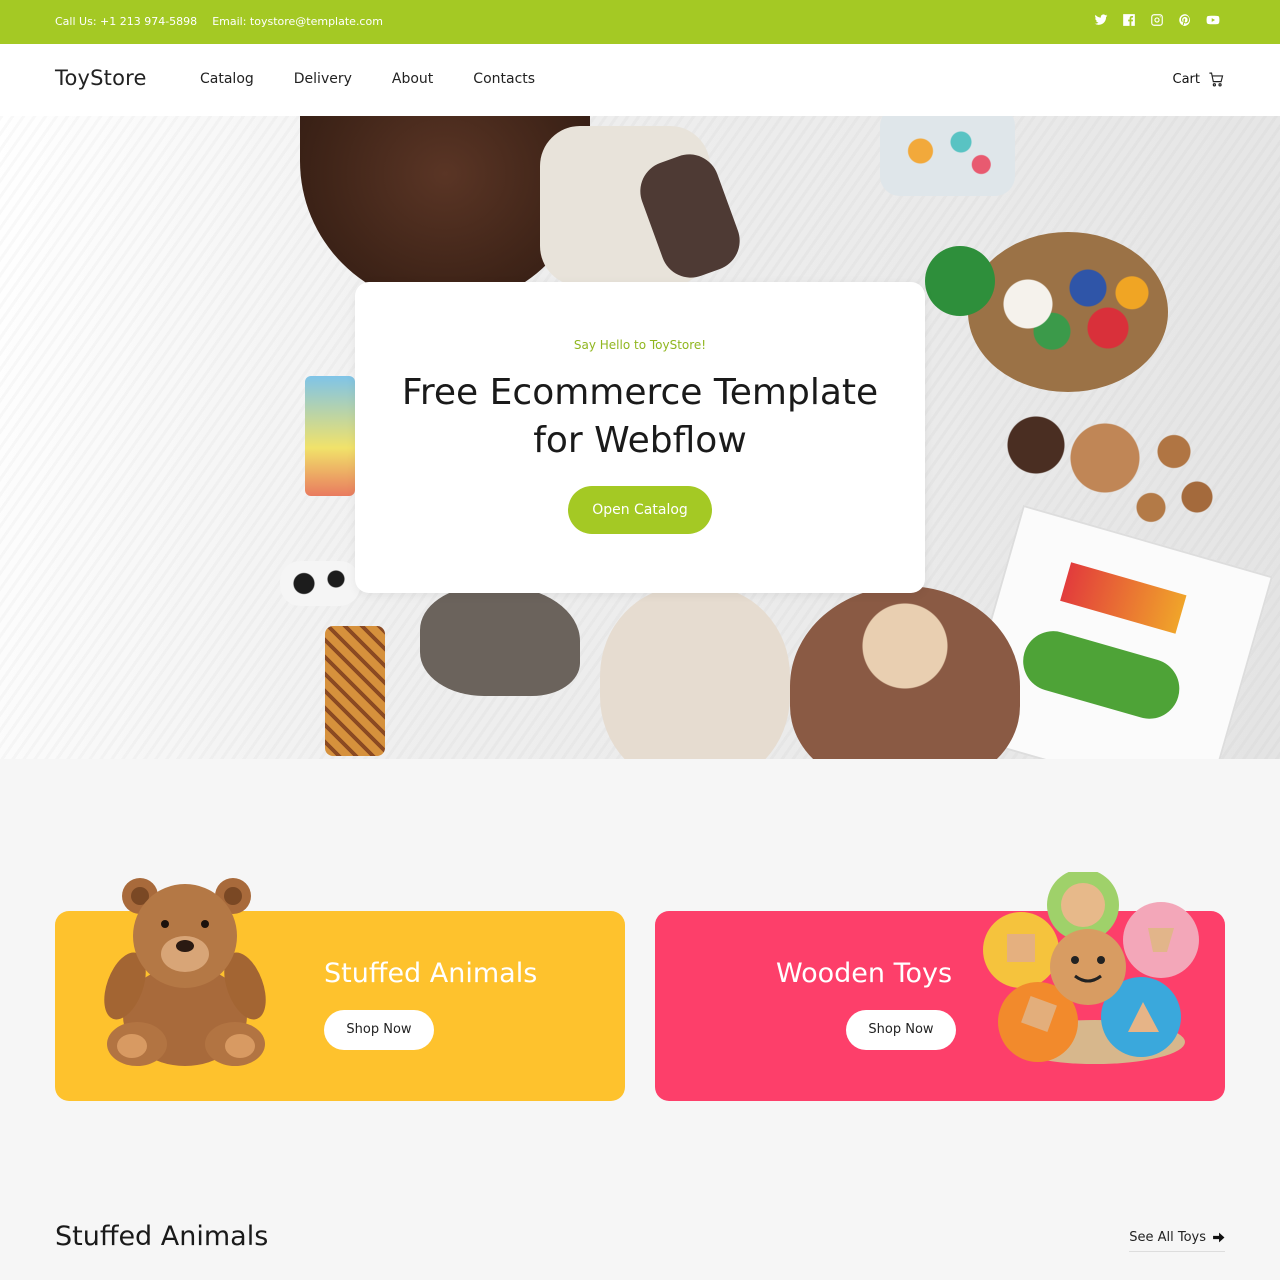 The image size is (1280, 1280). Describe the element at coordinates (1068, 312) in the screenshot. I see `hero-photo-basket` at that location.